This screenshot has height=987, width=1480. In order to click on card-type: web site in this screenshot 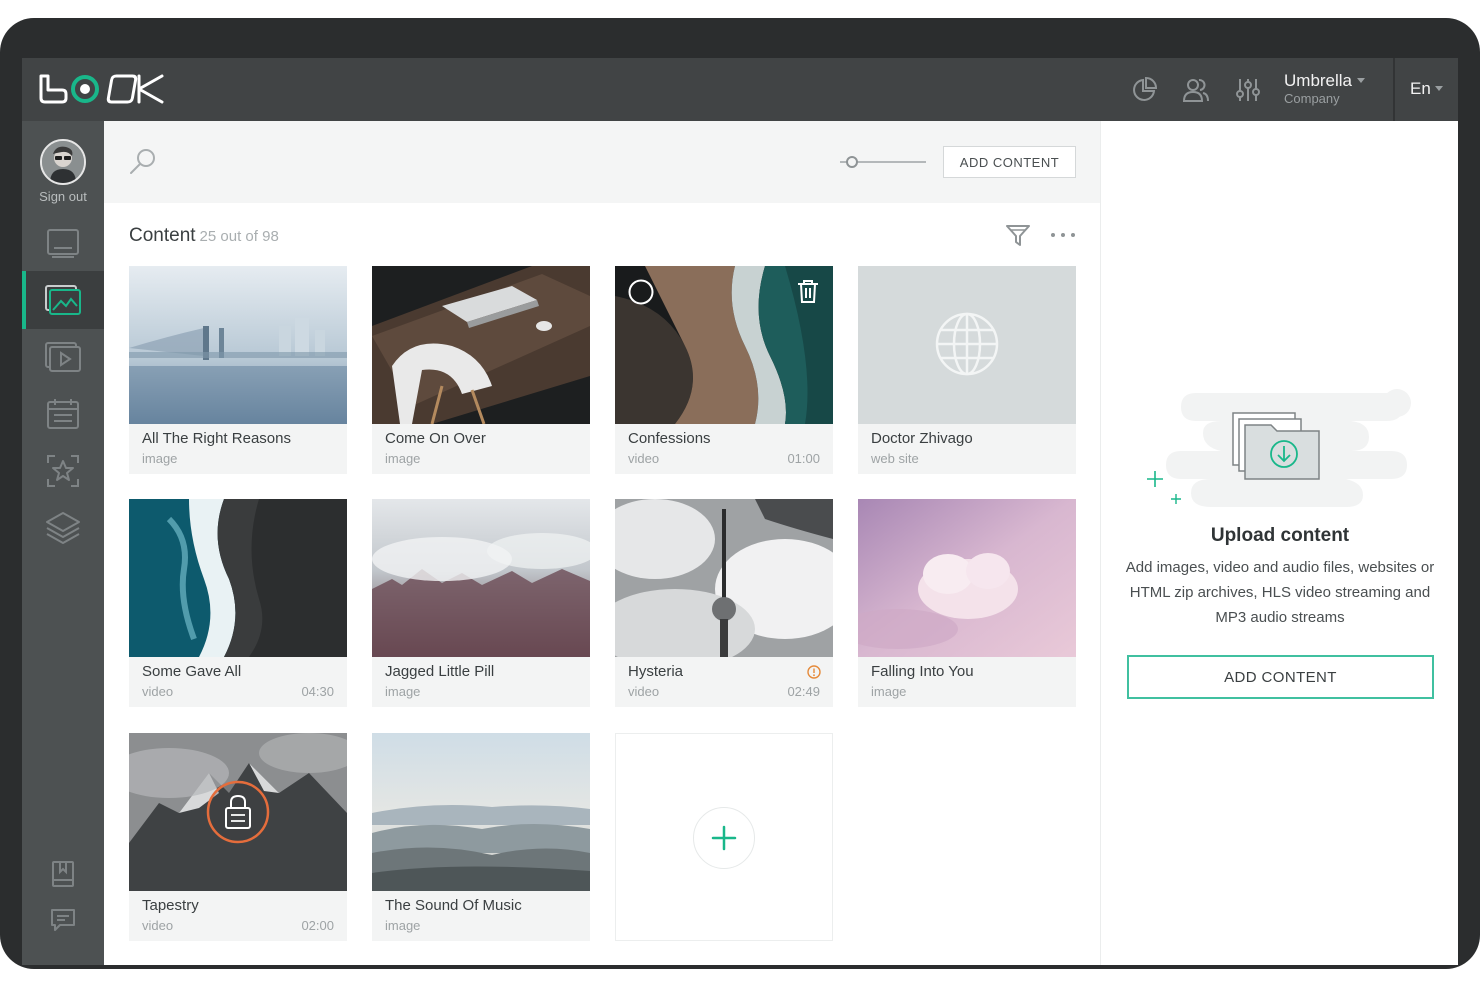, I will do `click(895, 458)`.